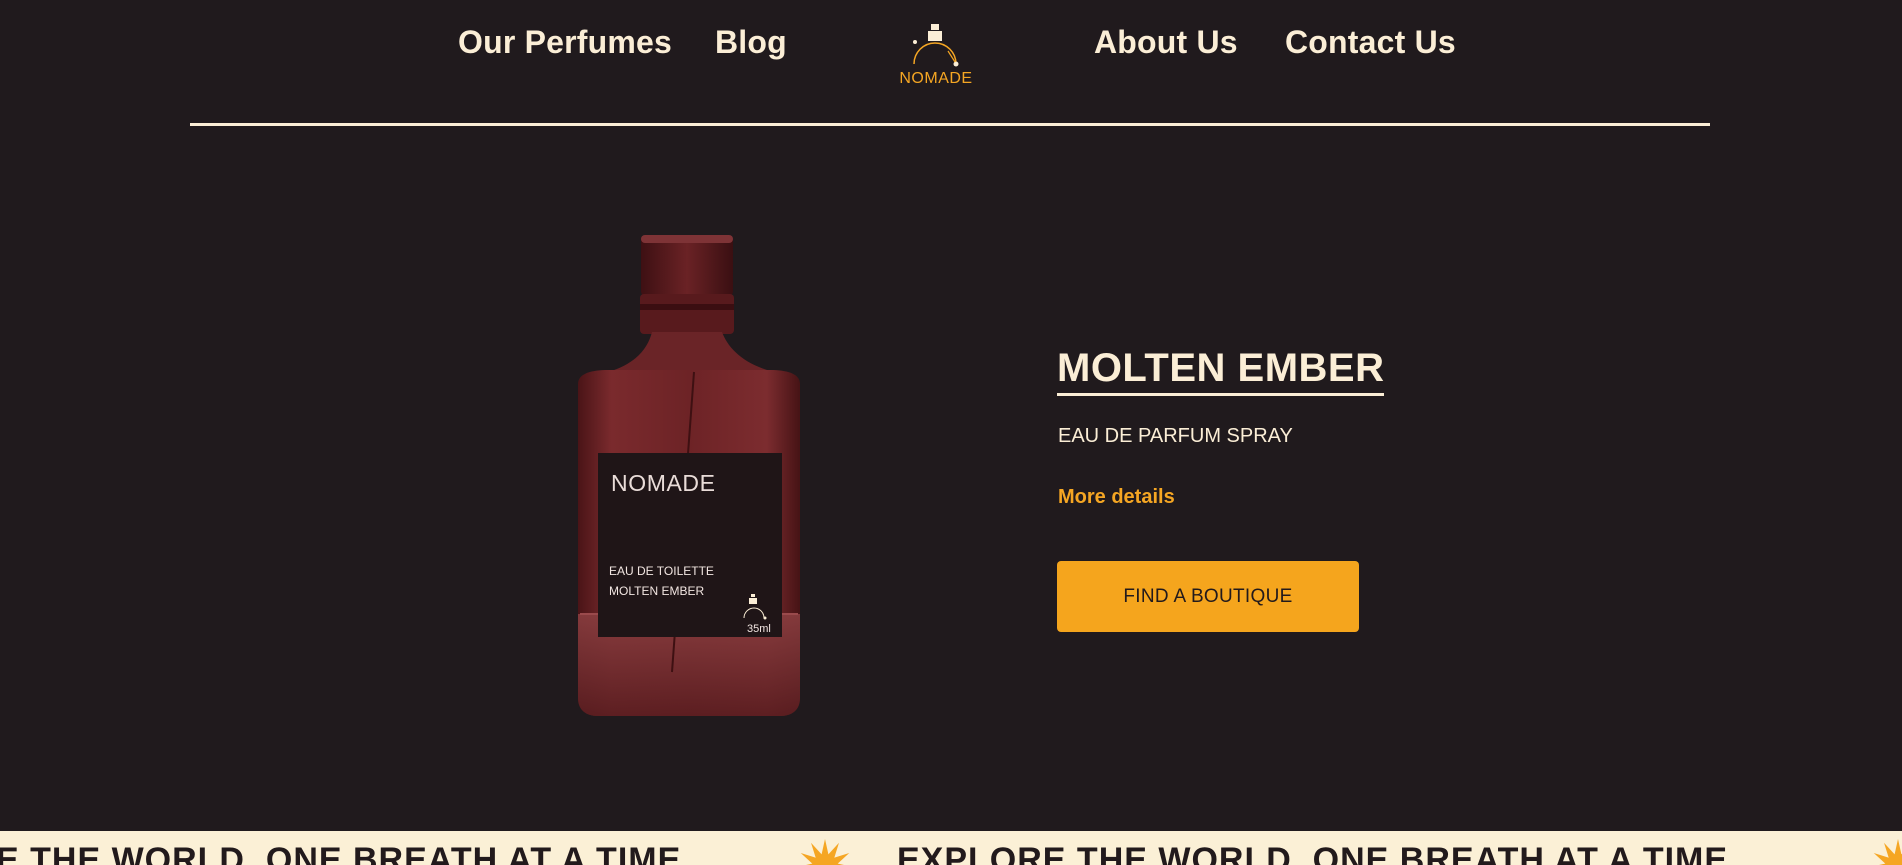 The height and width of the screenshot is (865, 1902). I want to click on product-subtitle: EAU DE PARFUM SPRAY, so click(1175, 436).